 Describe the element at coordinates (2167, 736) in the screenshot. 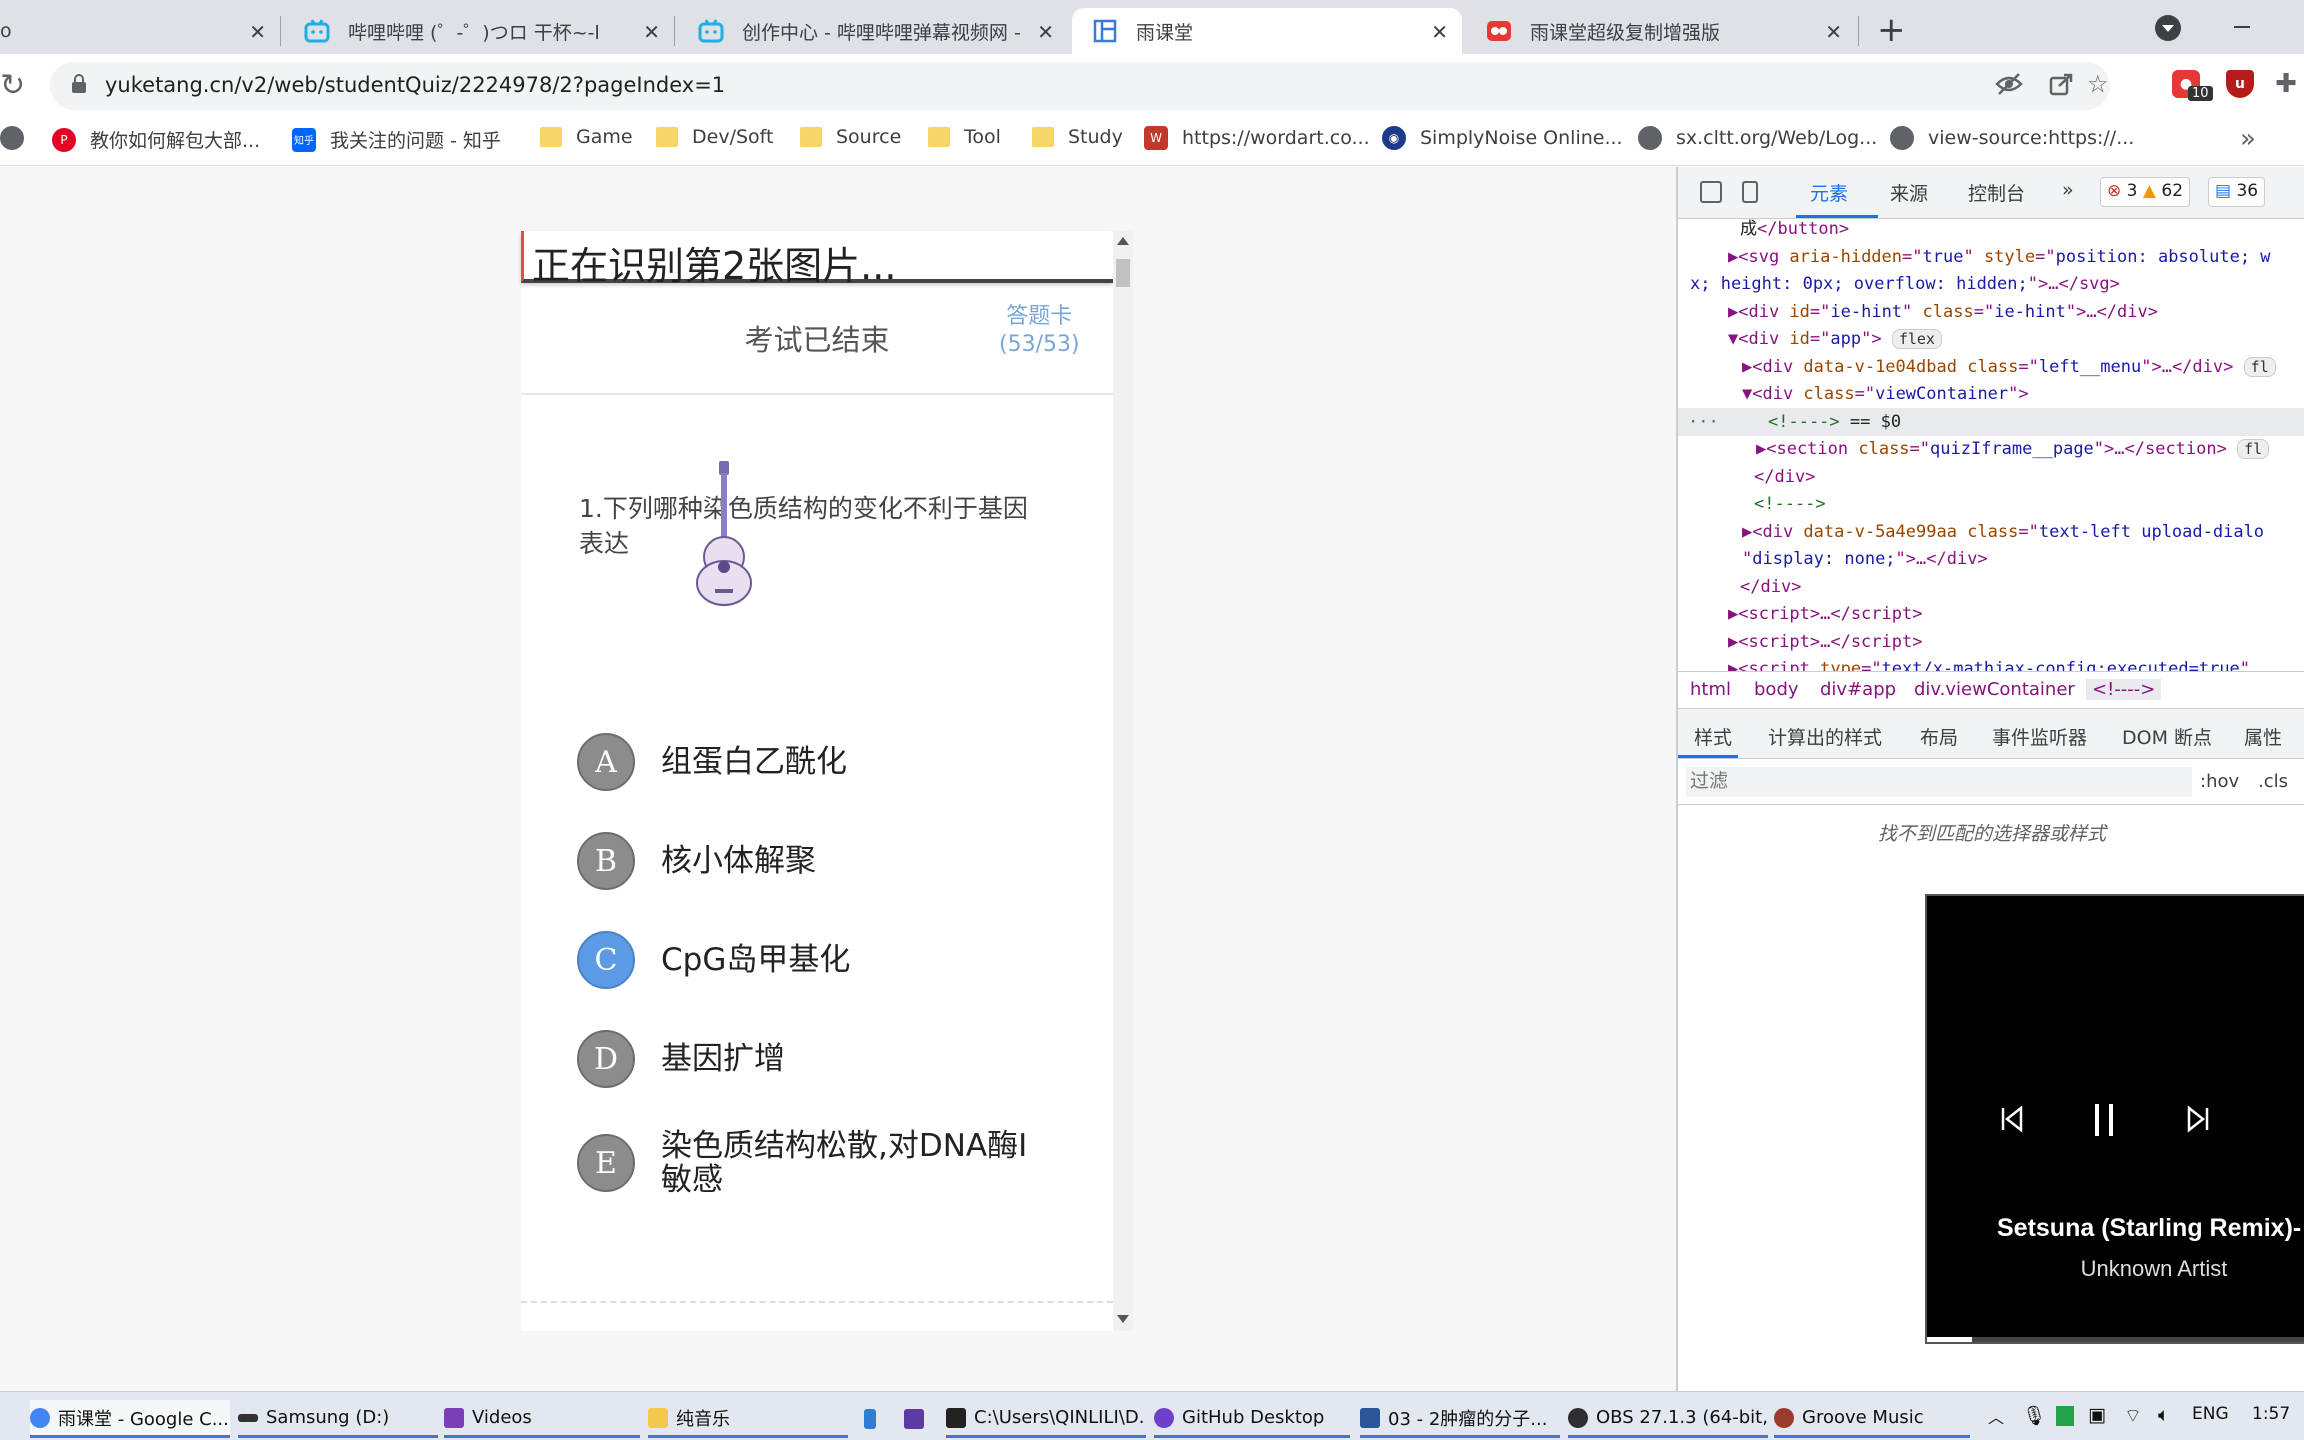

I see `styles-tab-dom-breakpoints: DOM 断点` at that location.